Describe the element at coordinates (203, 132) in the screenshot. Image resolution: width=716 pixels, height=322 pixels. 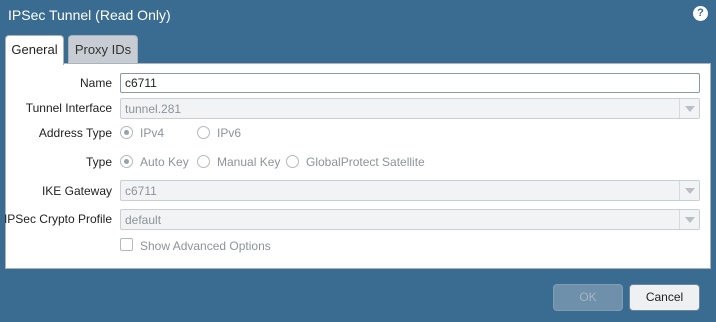
I see `radio-ipv6` at that location.